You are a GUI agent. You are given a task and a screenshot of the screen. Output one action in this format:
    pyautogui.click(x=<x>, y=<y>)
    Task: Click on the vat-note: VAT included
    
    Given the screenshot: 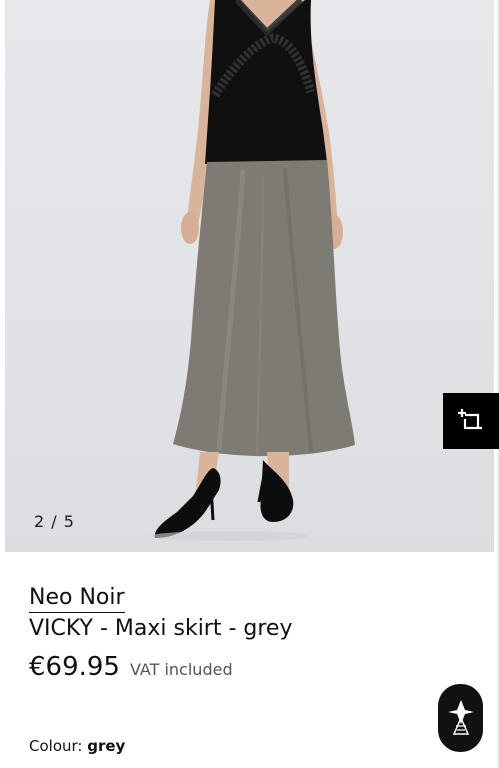 What is the action you would take?
    pyautogui.click(x=181, y=669)
    